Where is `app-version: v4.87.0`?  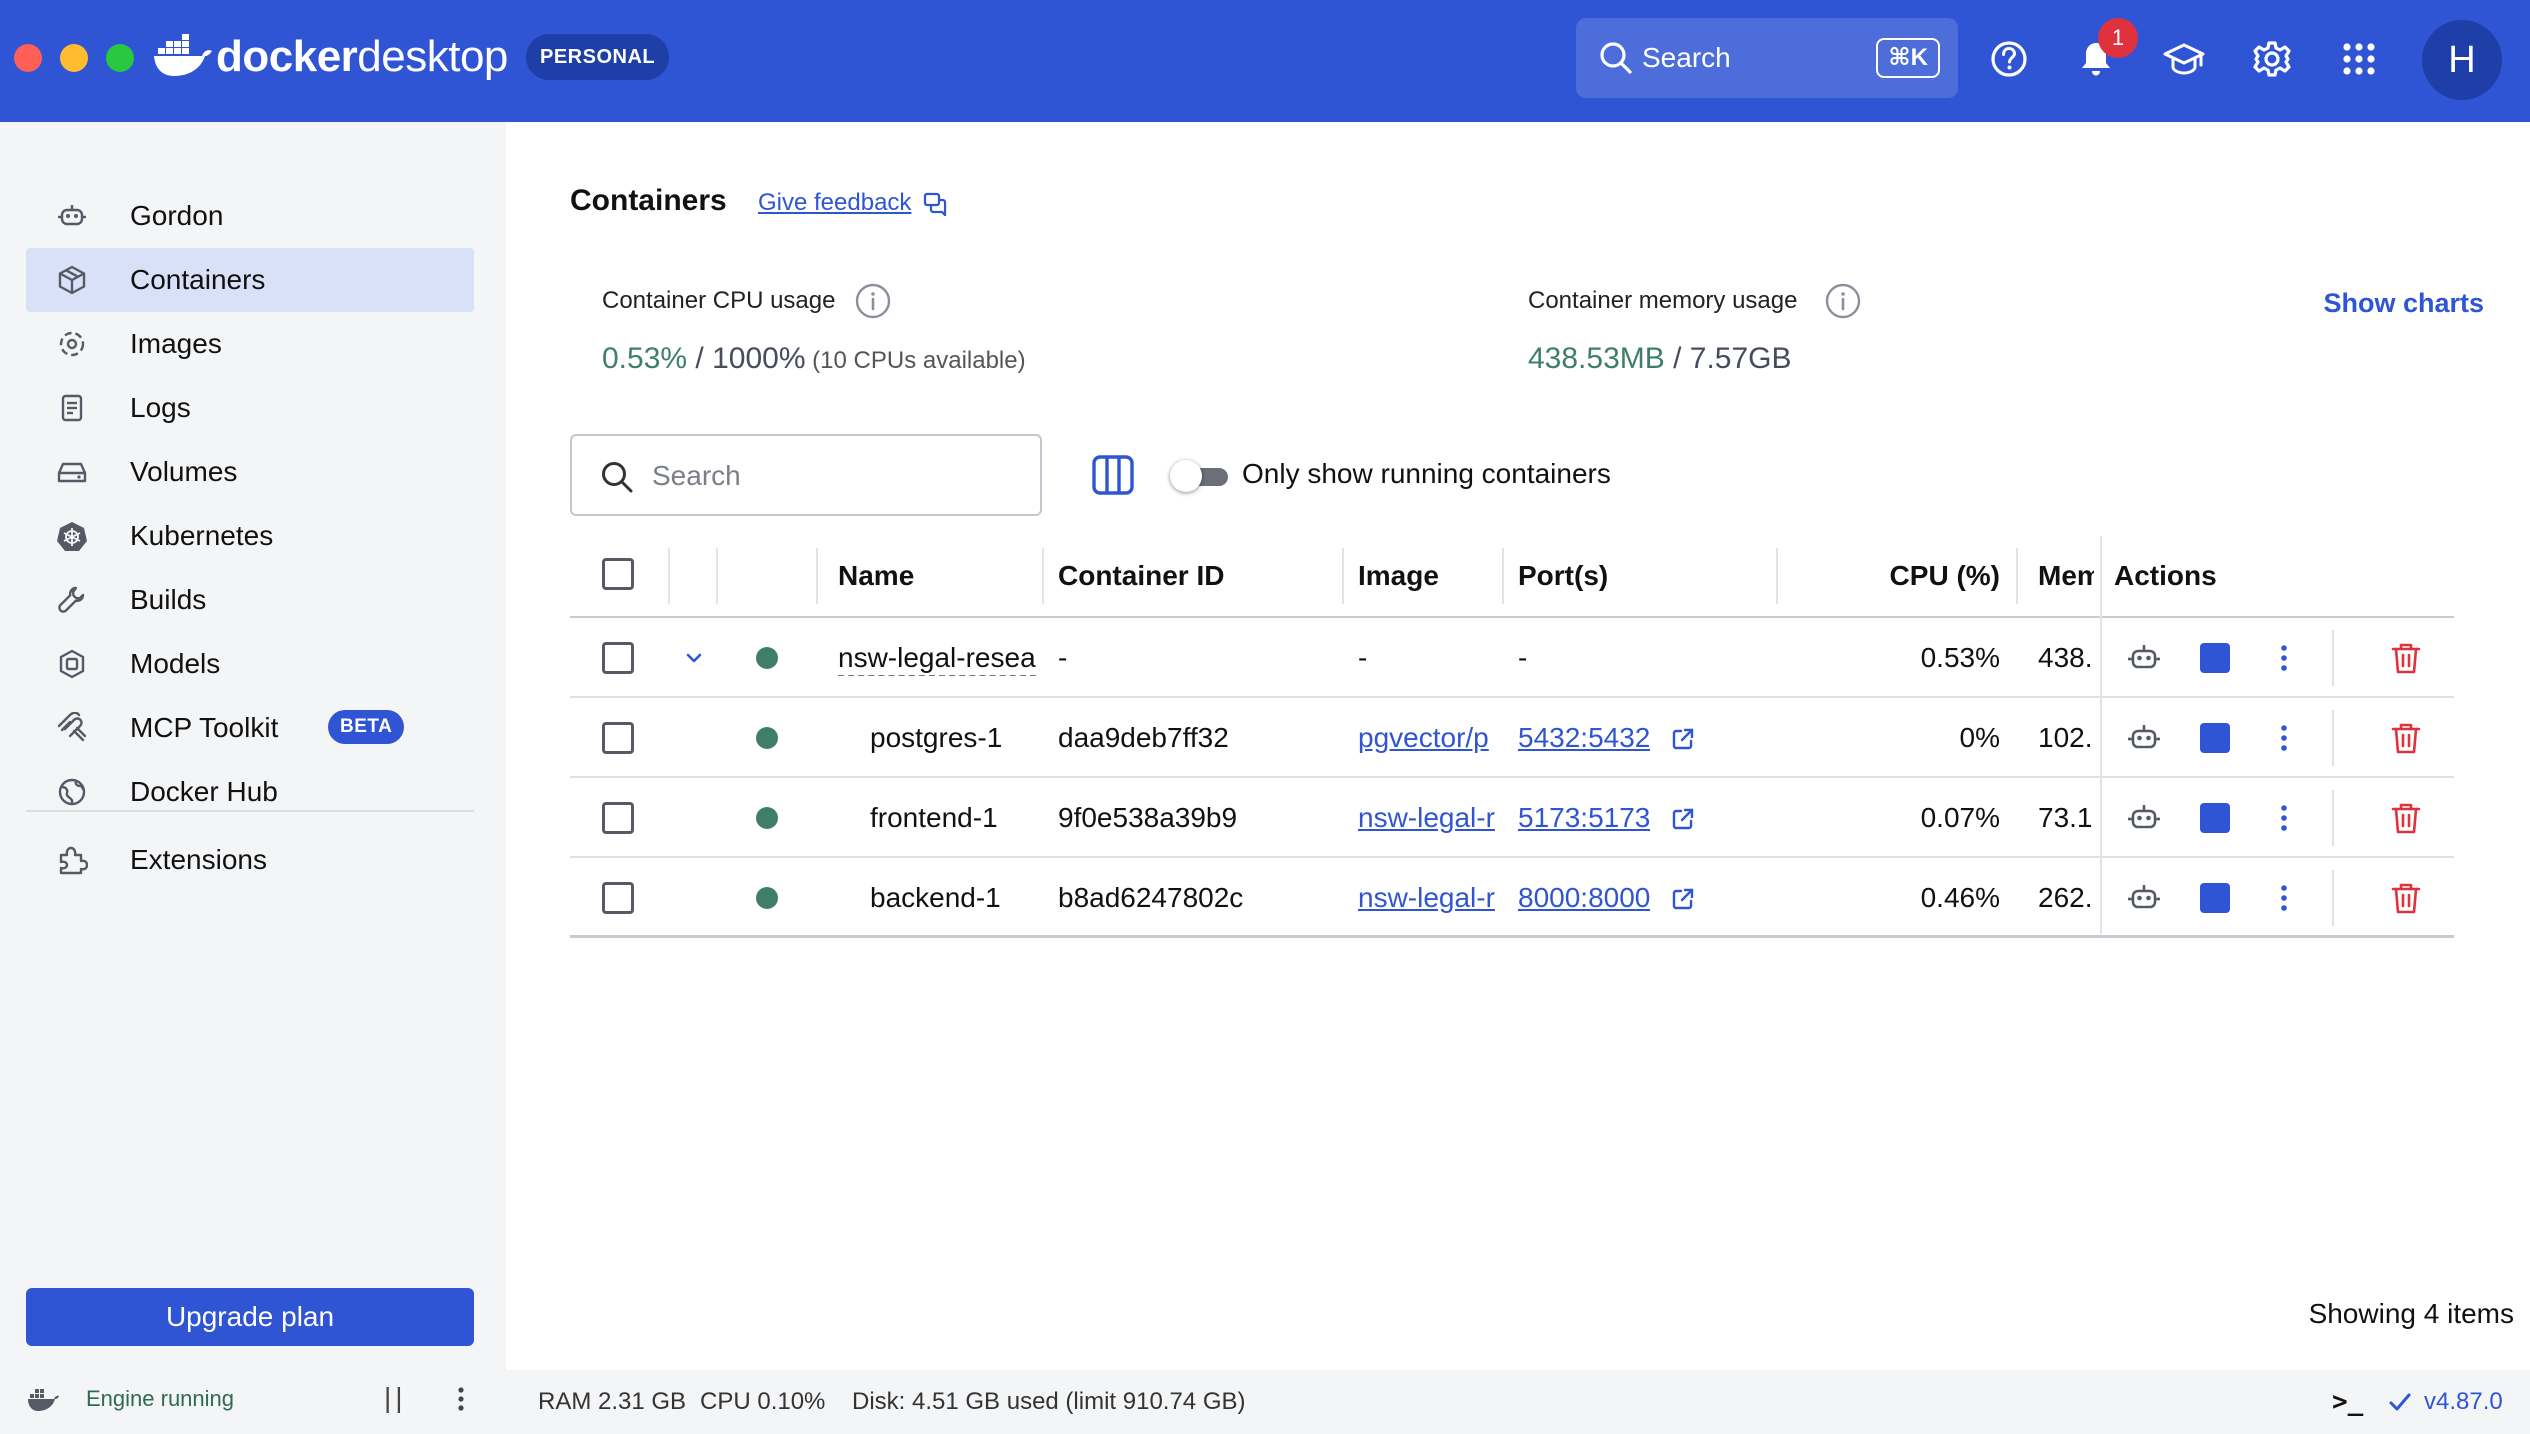
app-version: v4.87.0 is located at coordinates (2463, 1402).